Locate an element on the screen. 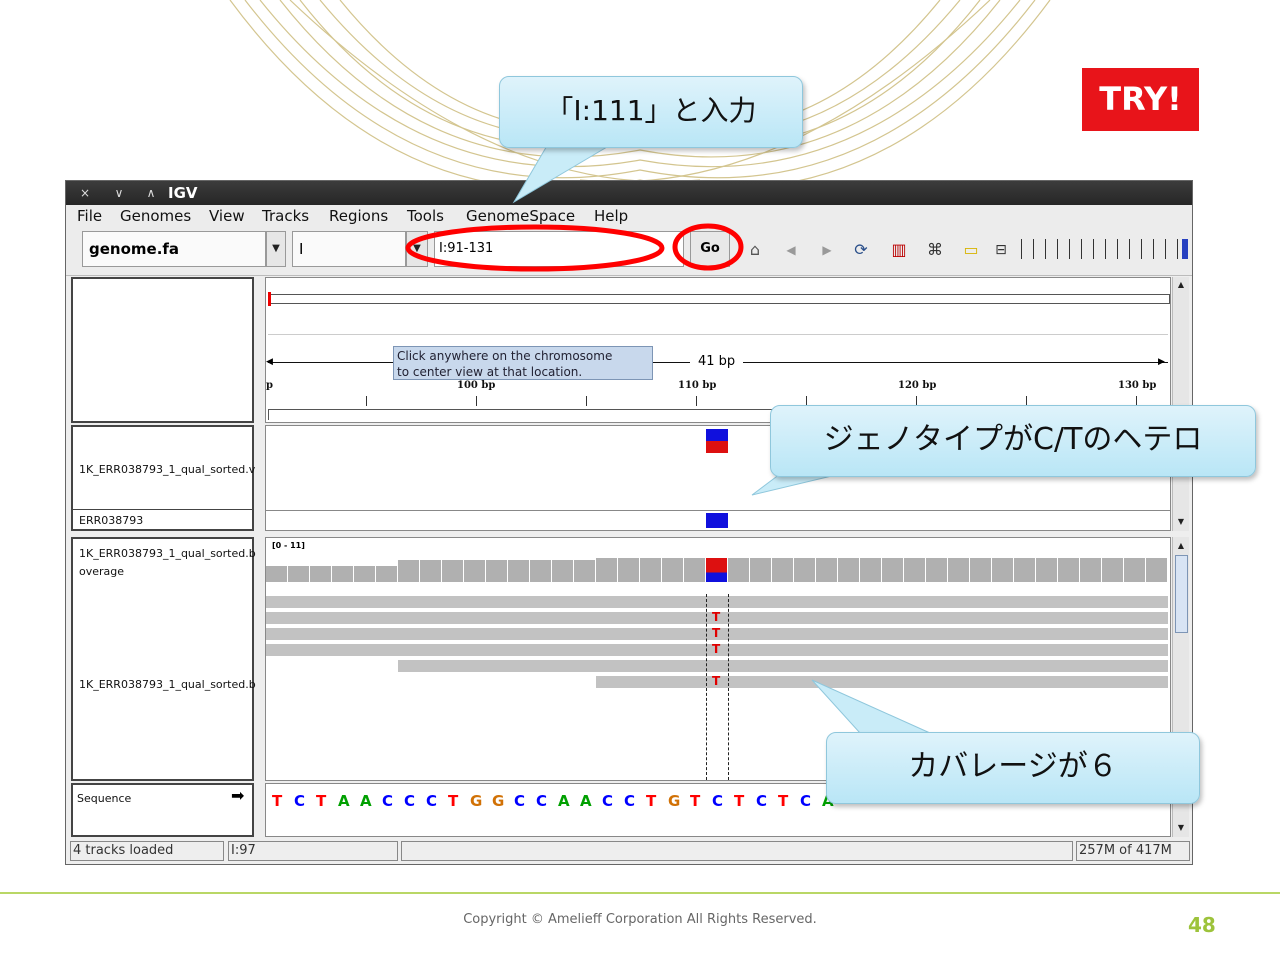  locus-highlight is located at coordinates (535, 248).